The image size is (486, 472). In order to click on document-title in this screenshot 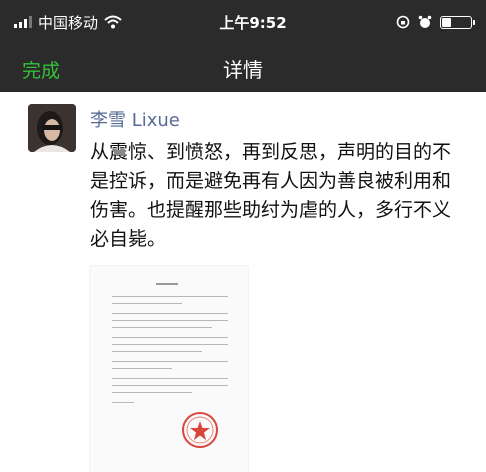, I will do `click(167, 284)`.